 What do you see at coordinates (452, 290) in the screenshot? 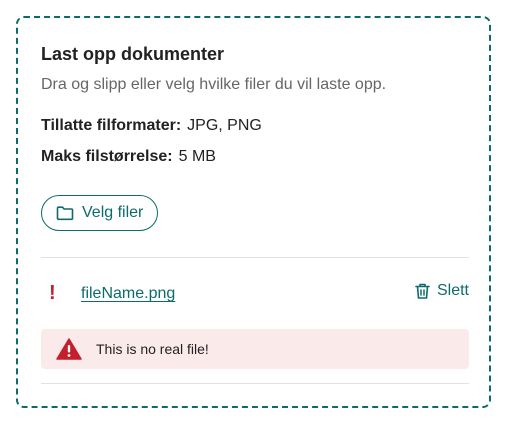
I see `delete-label: Slett` at bounding box center [452, 290].